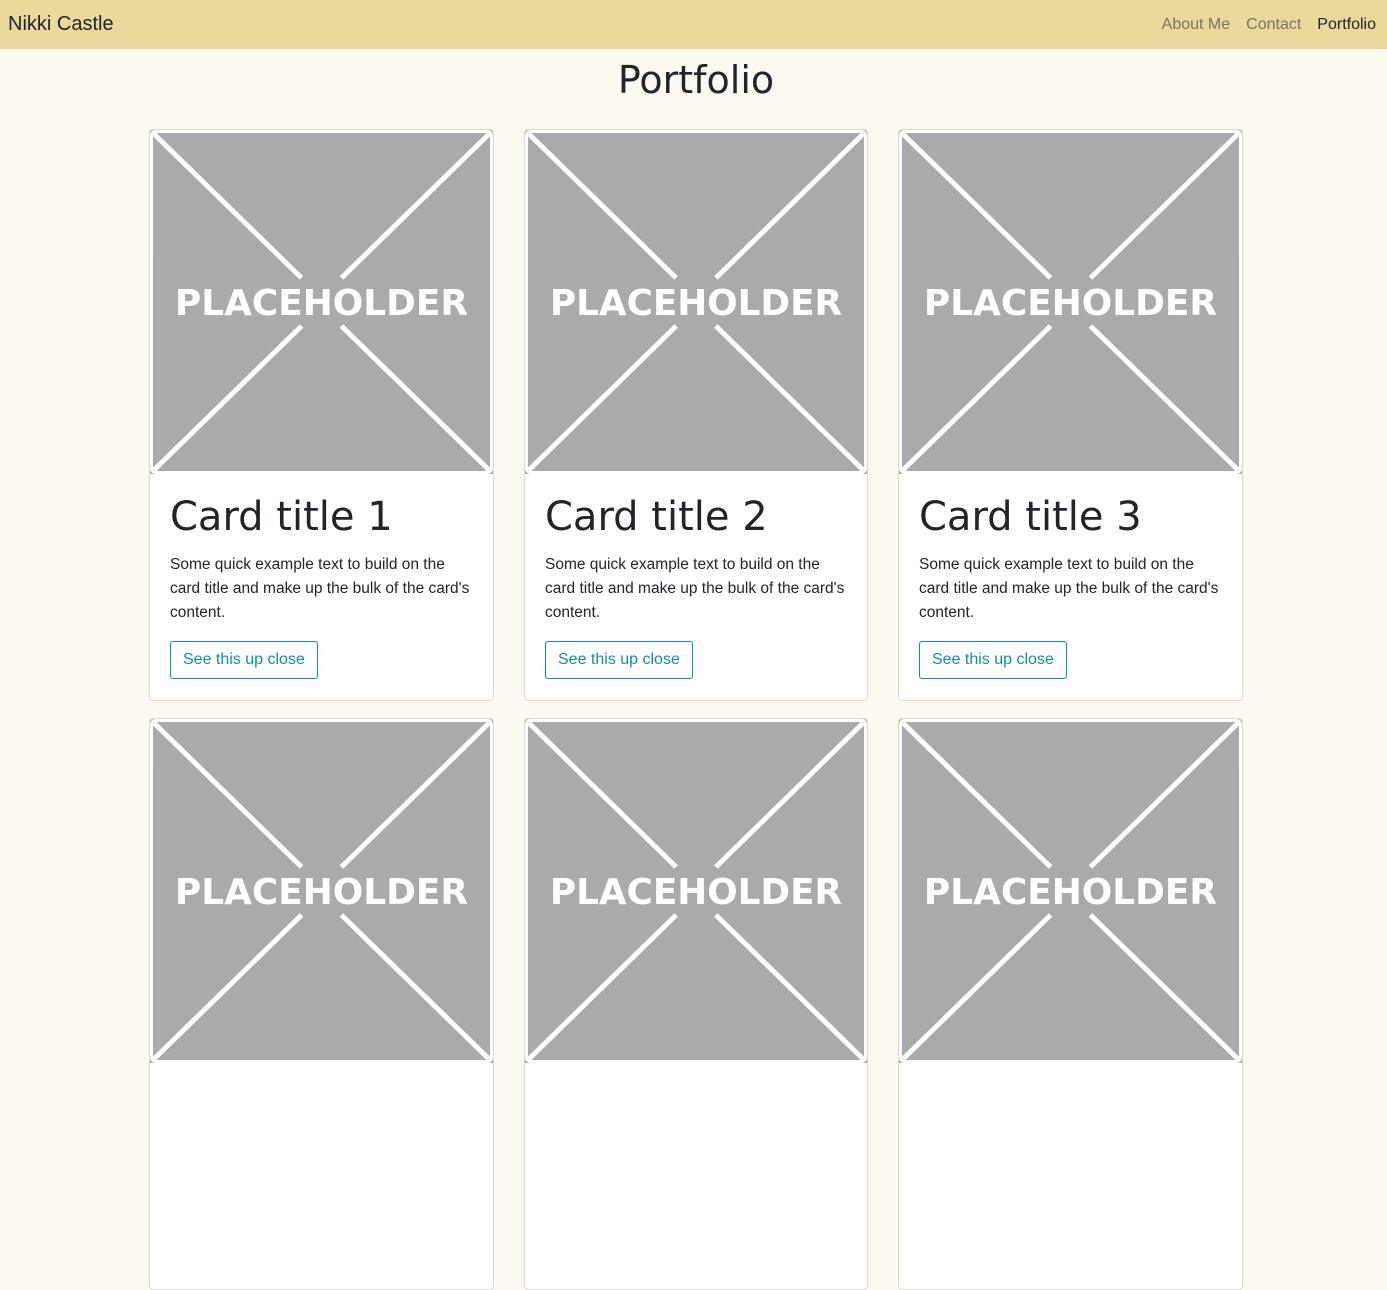 The image size is (1387, 1290). What do you see at coordinates (281, 517) in the screenshot?
I see `card-title: Card title 1` at bounding box center [281, 517].